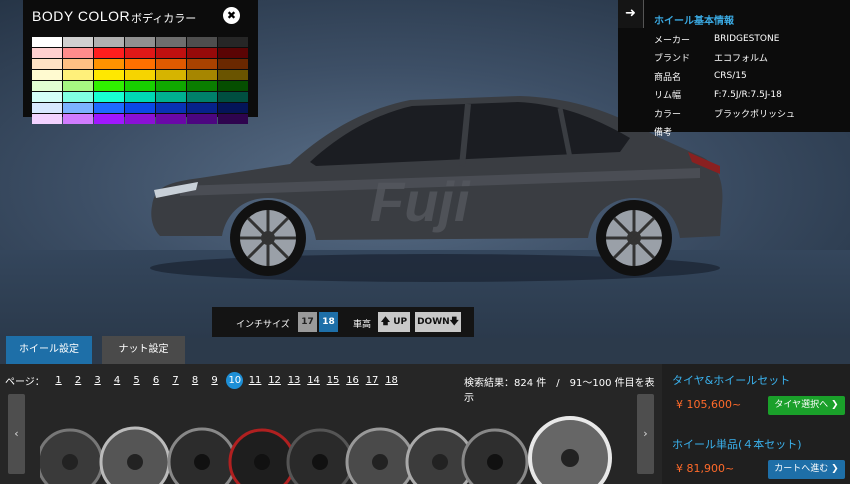 Image resolution: width=850 pixels, height=484 pixels. What do you see at coordinates (353, 380) in the screenshot?
I see `page-link: 16` at bounding box center [353, 380].